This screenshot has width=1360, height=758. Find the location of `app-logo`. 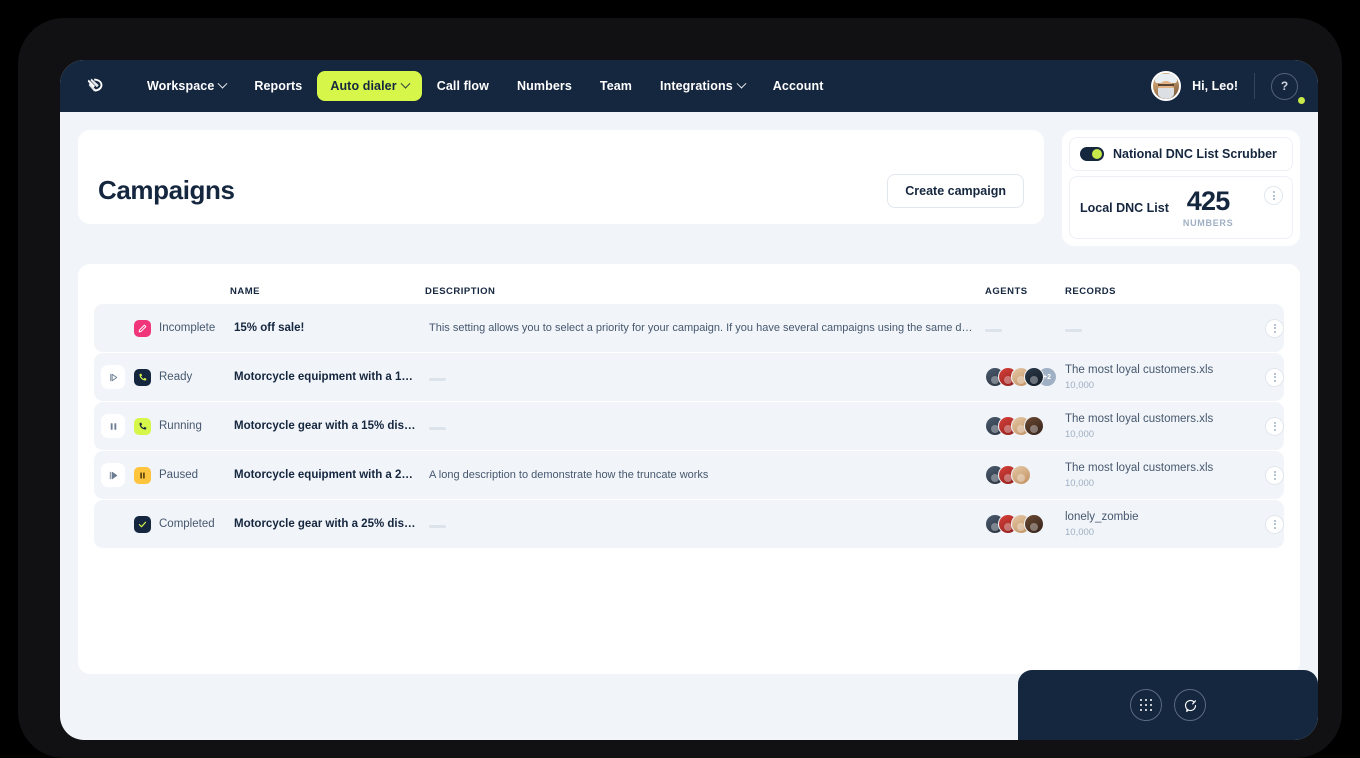

app-logo is located at coordinates (96, 86).